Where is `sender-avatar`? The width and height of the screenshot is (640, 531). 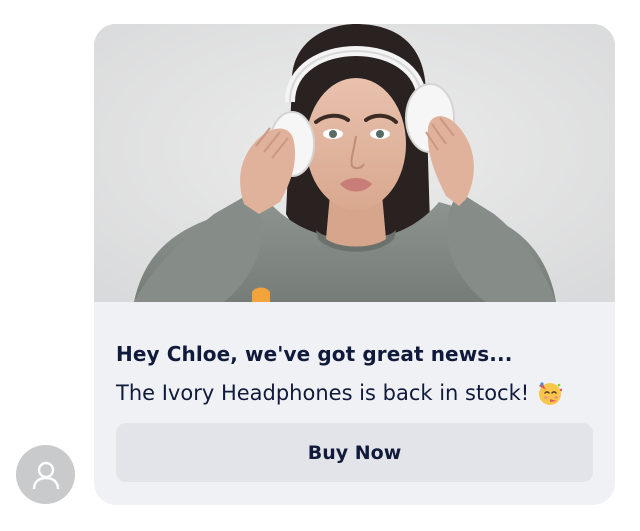 sender-avatar is located at coordinates (45, 474).